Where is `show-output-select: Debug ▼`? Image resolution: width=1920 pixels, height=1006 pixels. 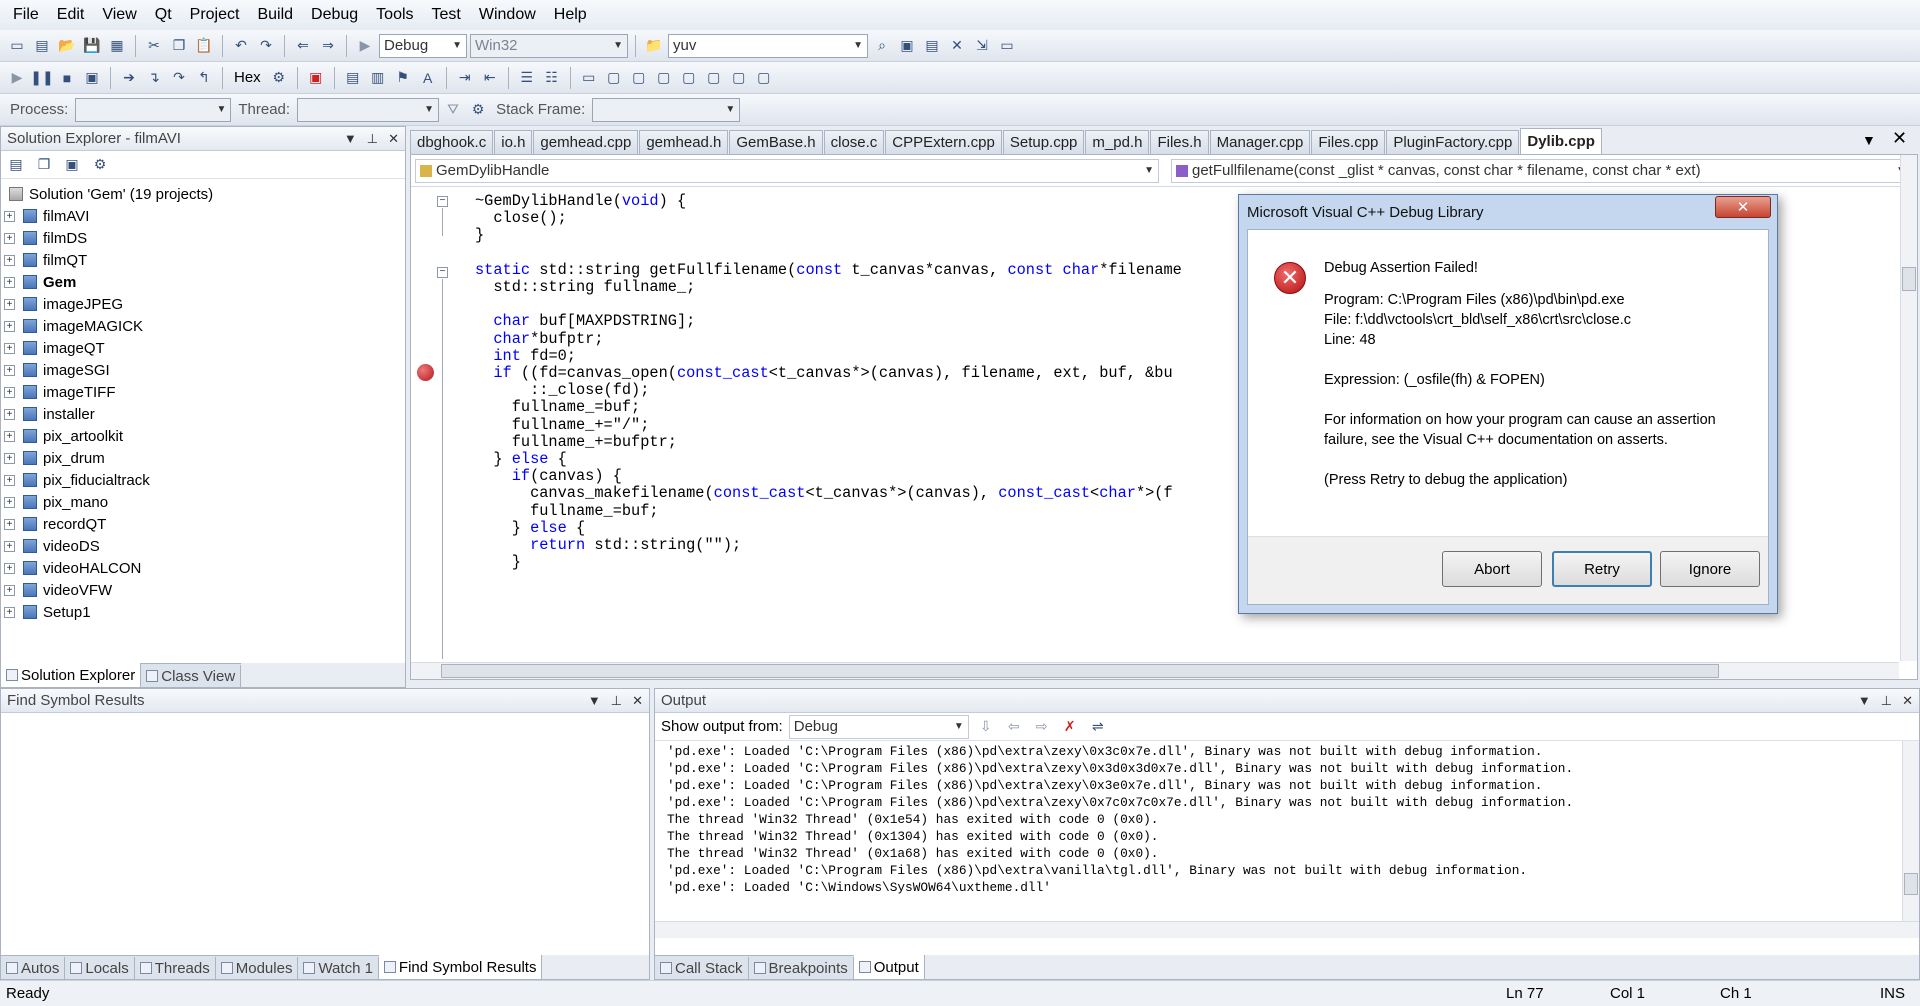
show-output-select: Debug ▼ is located at coordinates (878, 726).